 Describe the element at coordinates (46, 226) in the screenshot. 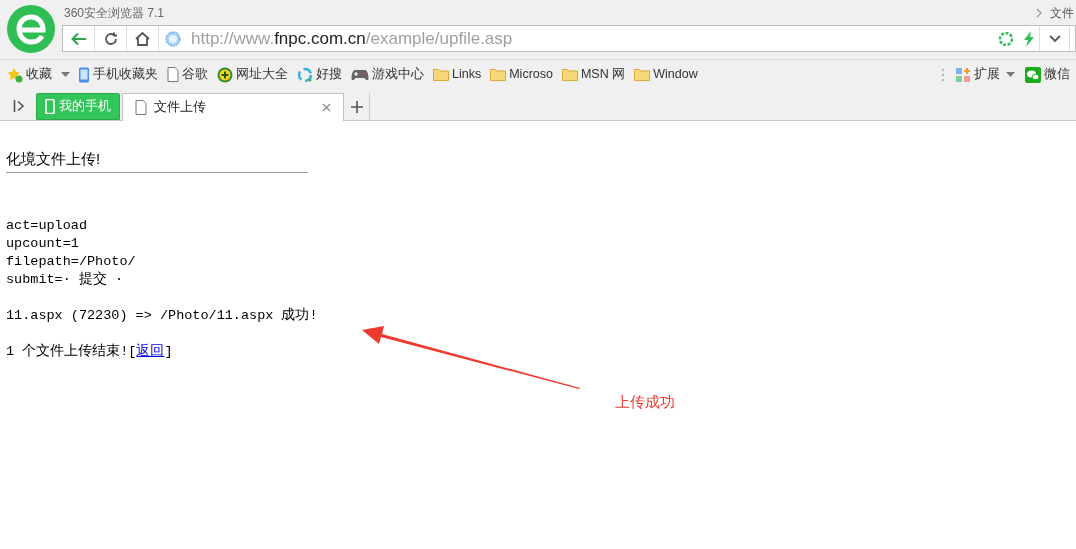

I see `param-line: act=upload` at that location.